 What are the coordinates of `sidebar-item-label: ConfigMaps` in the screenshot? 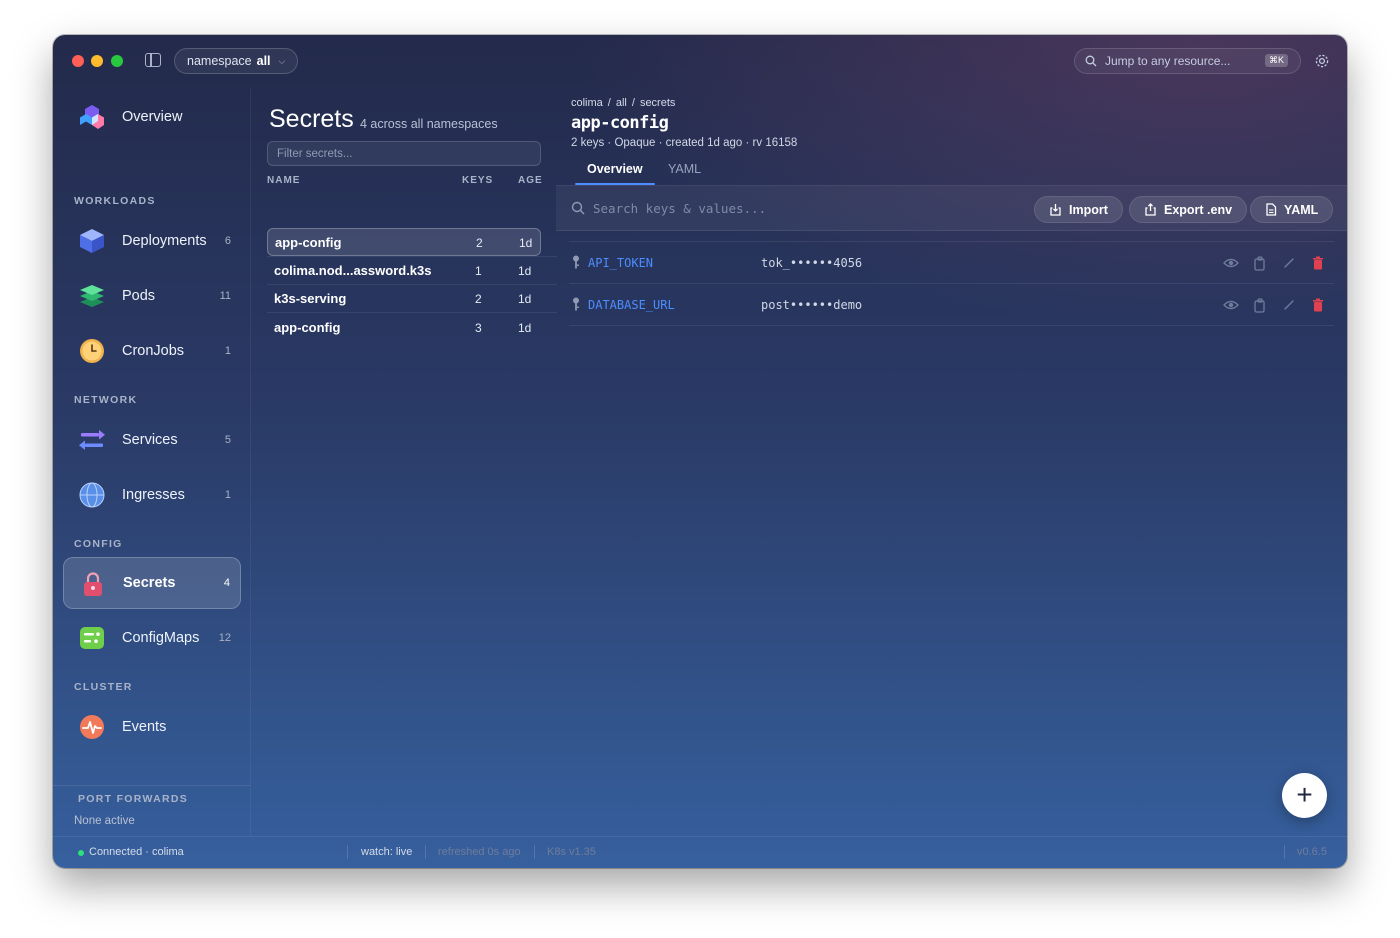 It's located at (161, 638).